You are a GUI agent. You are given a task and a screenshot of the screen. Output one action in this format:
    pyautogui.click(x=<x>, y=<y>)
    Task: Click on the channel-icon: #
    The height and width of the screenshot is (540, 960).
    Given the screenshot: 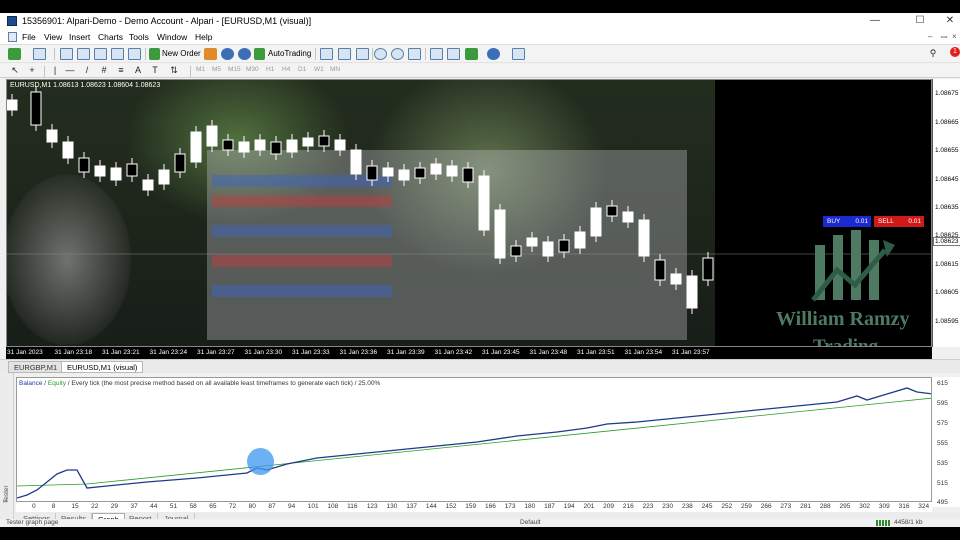 What is the action you would take?
    pyautogui.click(x=104, y=70)
    